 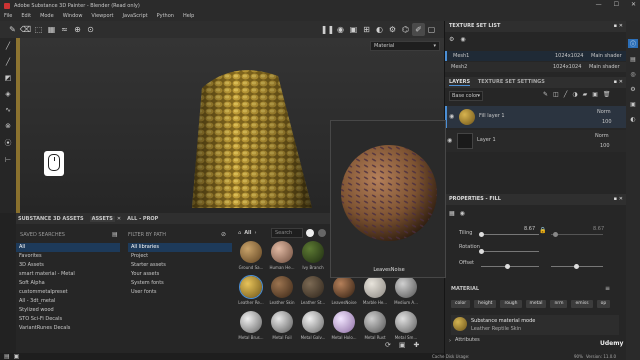 What do you see at coordinates (632, 119) in the screenshot?
I see `shader-icon: ◐` at bounding box center [632, 119].